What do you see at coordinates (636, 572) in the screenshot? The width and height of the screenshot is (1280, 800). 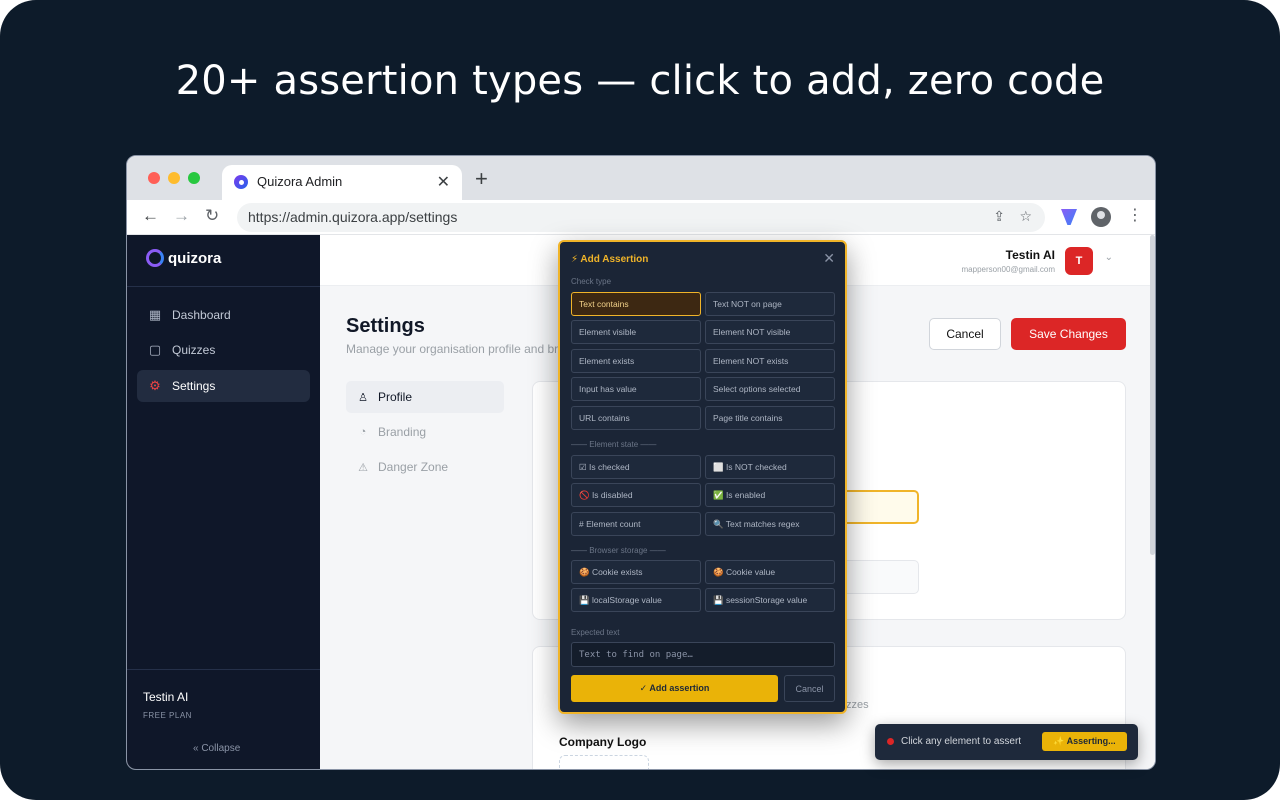 I see `option-cookie-exists: 🍪 Cookie exists` at bounding box center [636, 572].